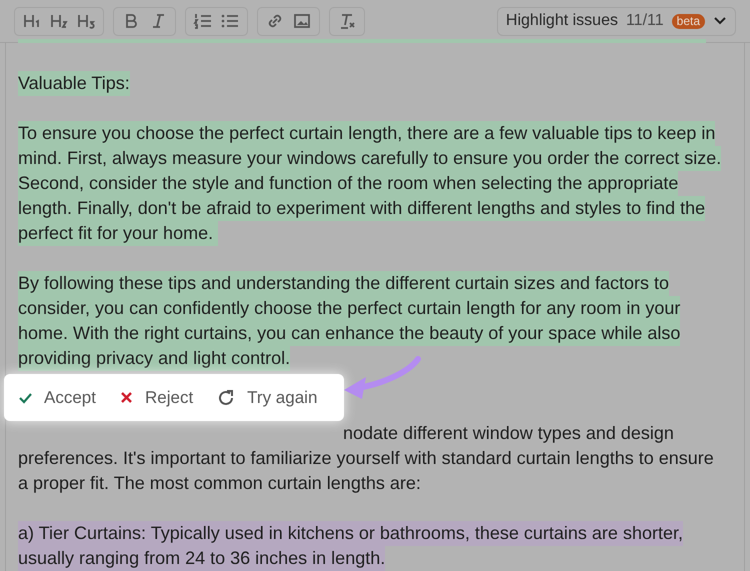 This screenshot has height=571, width=750. Describe the element at coordinates (616, 21) in the screenshot. I see `highlight-issues-dropdown: Highlight issues 11/11 beta` at that location.